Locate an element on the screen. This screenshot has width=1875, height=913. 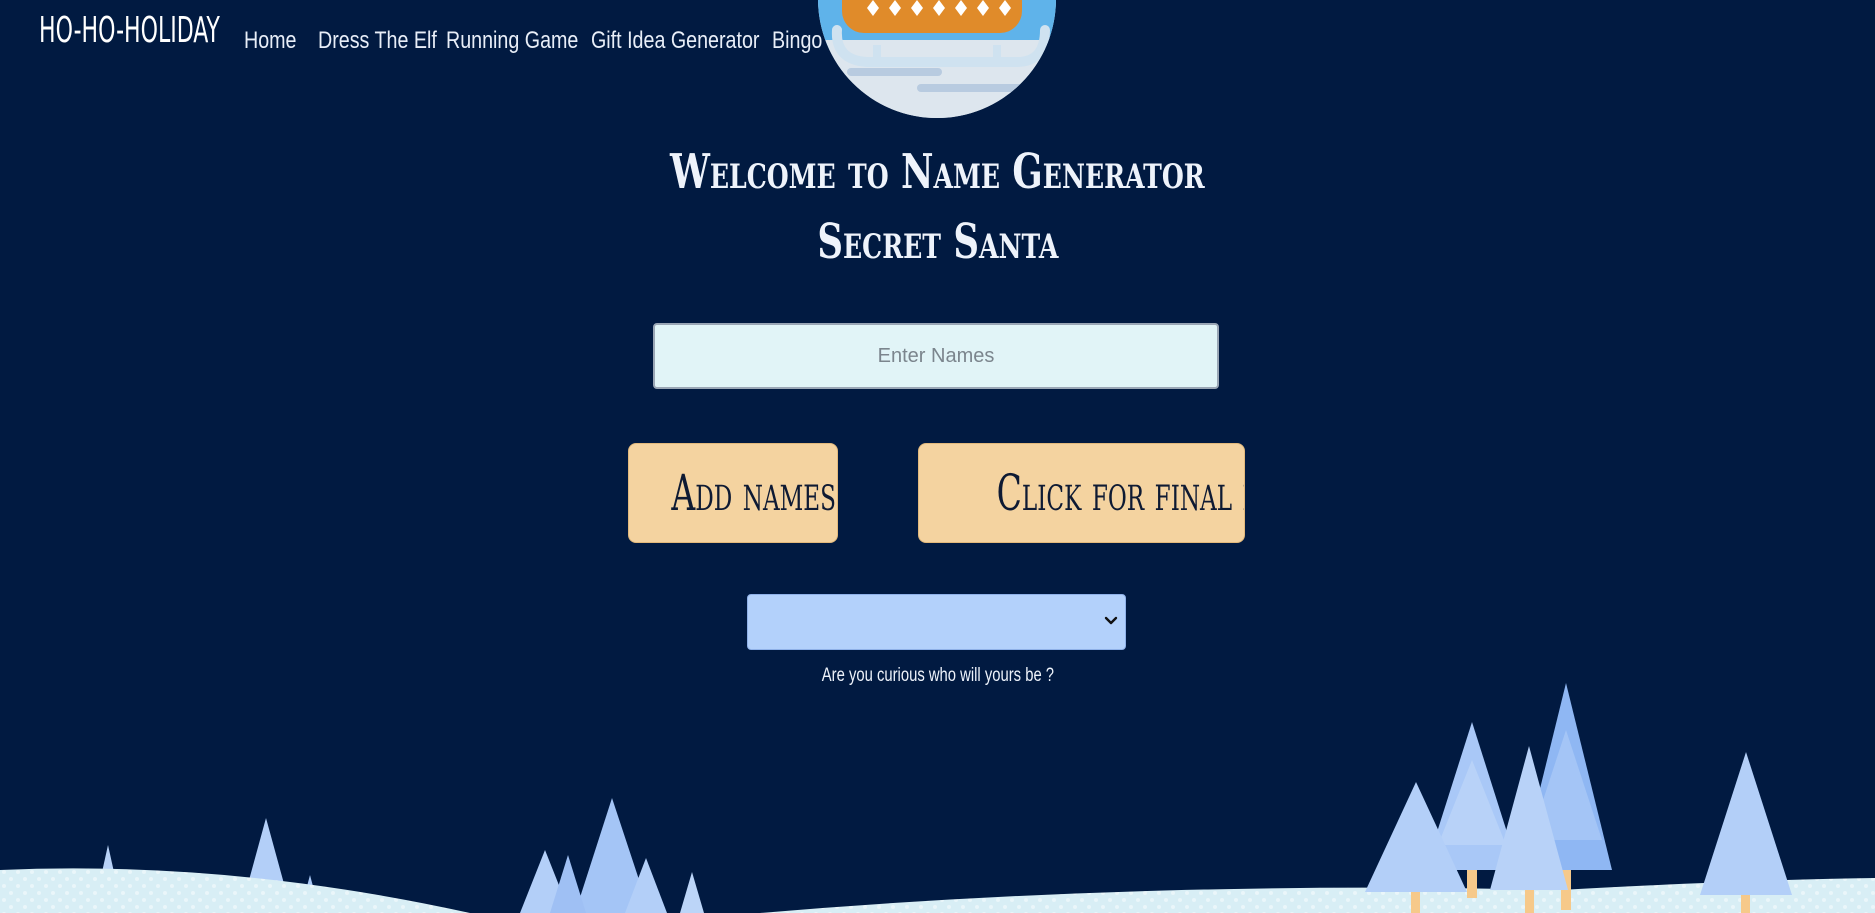
page-subtitle-text: Secret Santa is located at coordinates (937, 242).